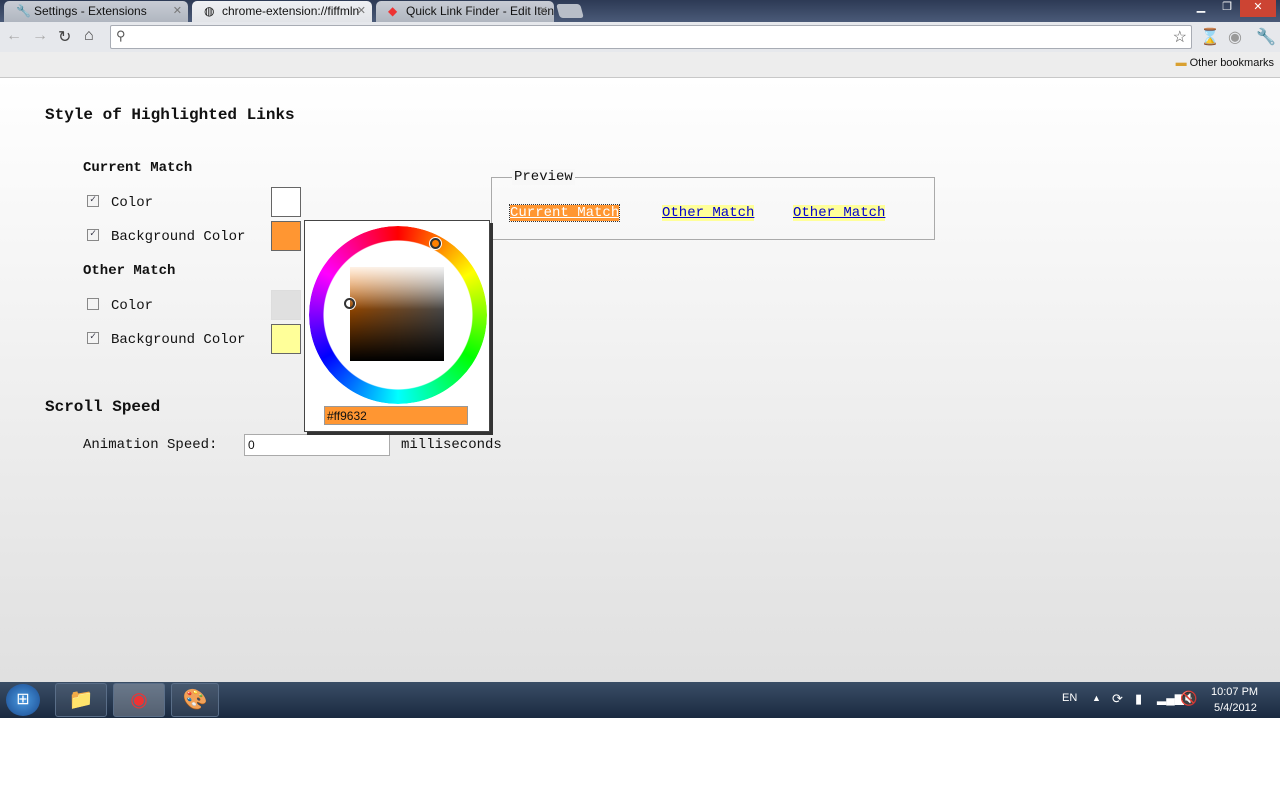 The height and width of the screenshot is (800, 1280). I want to click on quick-link-icon: ◆, so click(393, 11).